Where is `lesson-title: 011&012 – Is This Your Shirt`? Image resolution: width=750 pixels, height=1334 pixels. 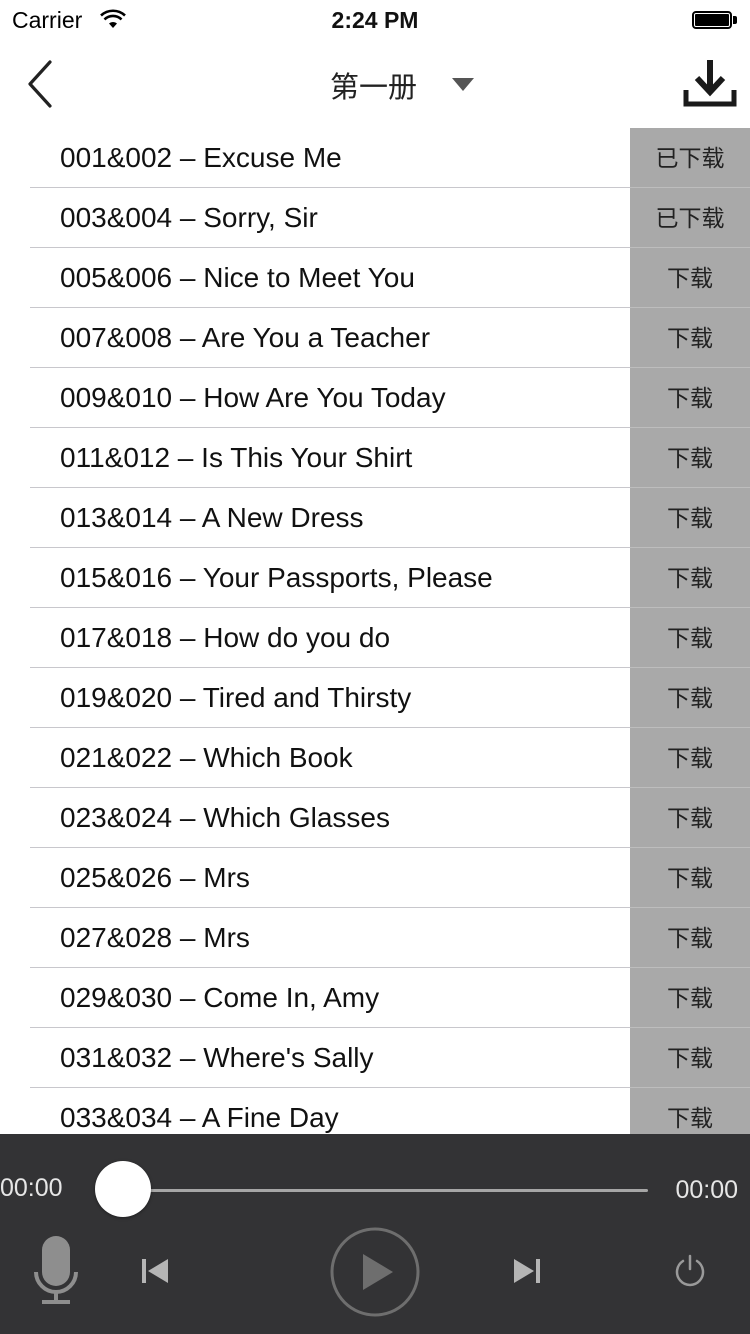 lesson-title: 011&012 – Is This Your Shirt is located at coordinates (236, 457).